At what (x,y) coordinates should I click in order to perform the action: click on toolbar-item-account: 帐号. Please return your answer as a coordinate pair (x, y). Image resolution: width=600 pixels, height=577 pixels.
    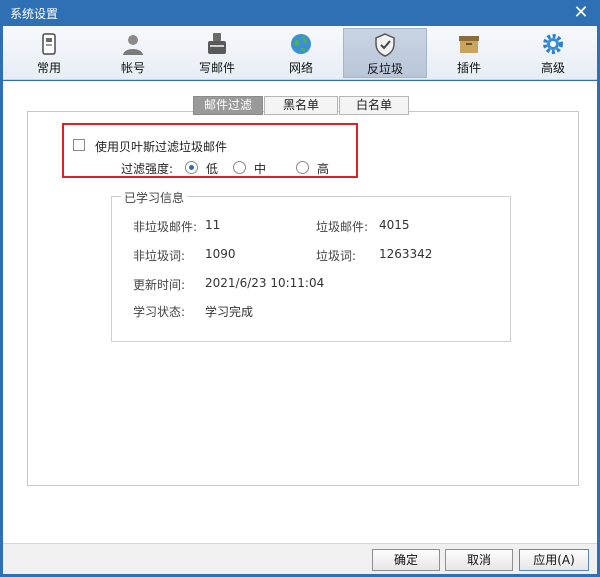
    Looking at the image, I should click on (133, 53).